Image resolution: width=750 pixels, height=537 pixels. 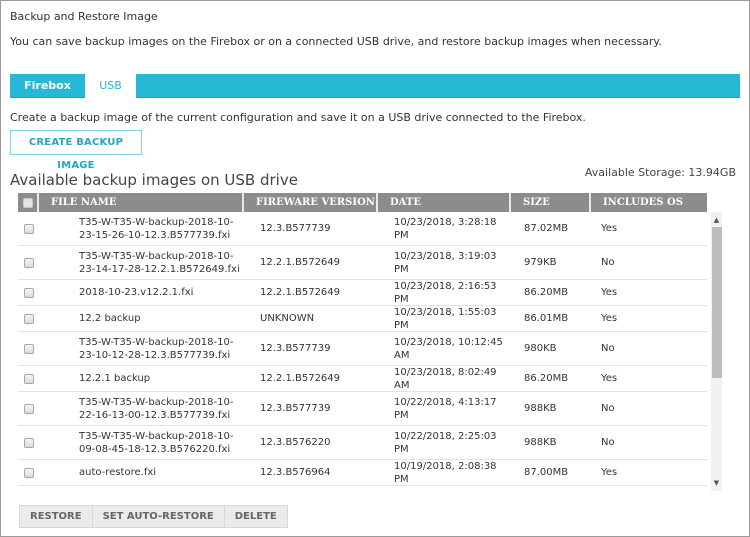 What do you see at coordinates (84, 16) in the screenshot?
I see `page-title: Backup and Restore Image` at bounding box center [84, 16].